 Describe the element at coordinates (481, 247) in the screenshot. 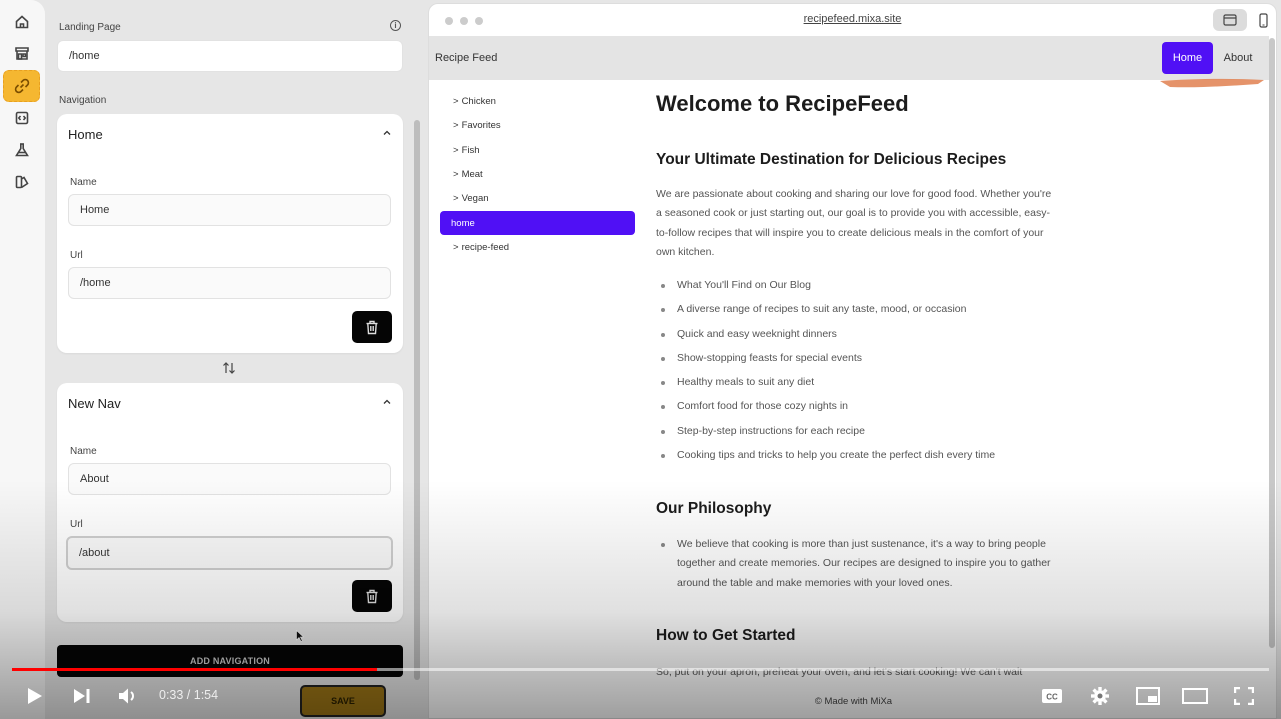

I see `tree-item-recipe-feed: > recipe-feed` at that location.